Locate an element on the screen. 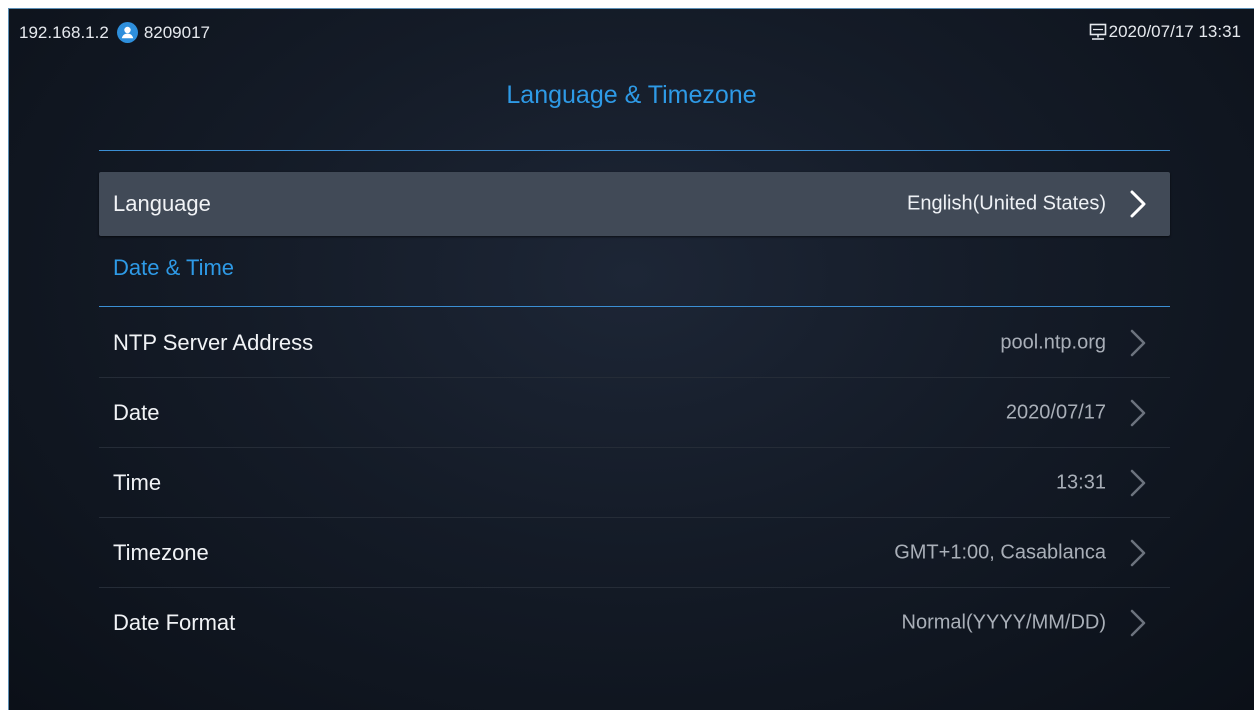  ip-address: 192.168.1.2 is located at coordinates (64, 32).